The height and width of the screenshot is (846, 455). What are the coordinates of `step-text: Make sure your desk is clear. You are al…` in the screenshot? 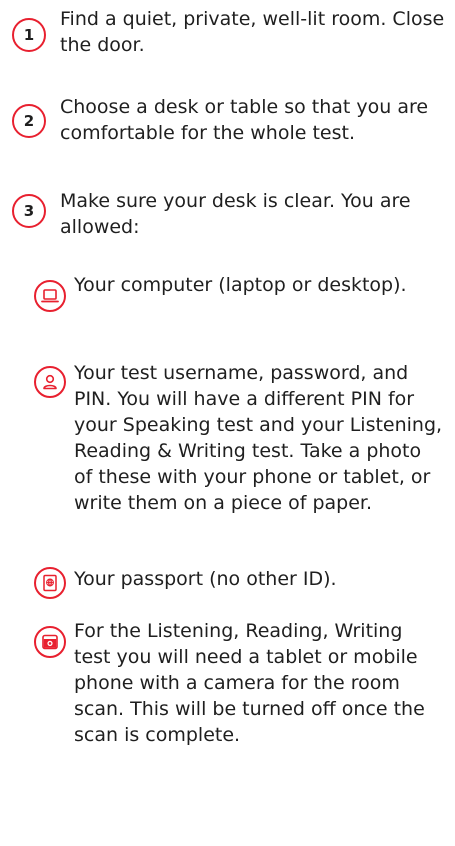 It's located at (235, 214).